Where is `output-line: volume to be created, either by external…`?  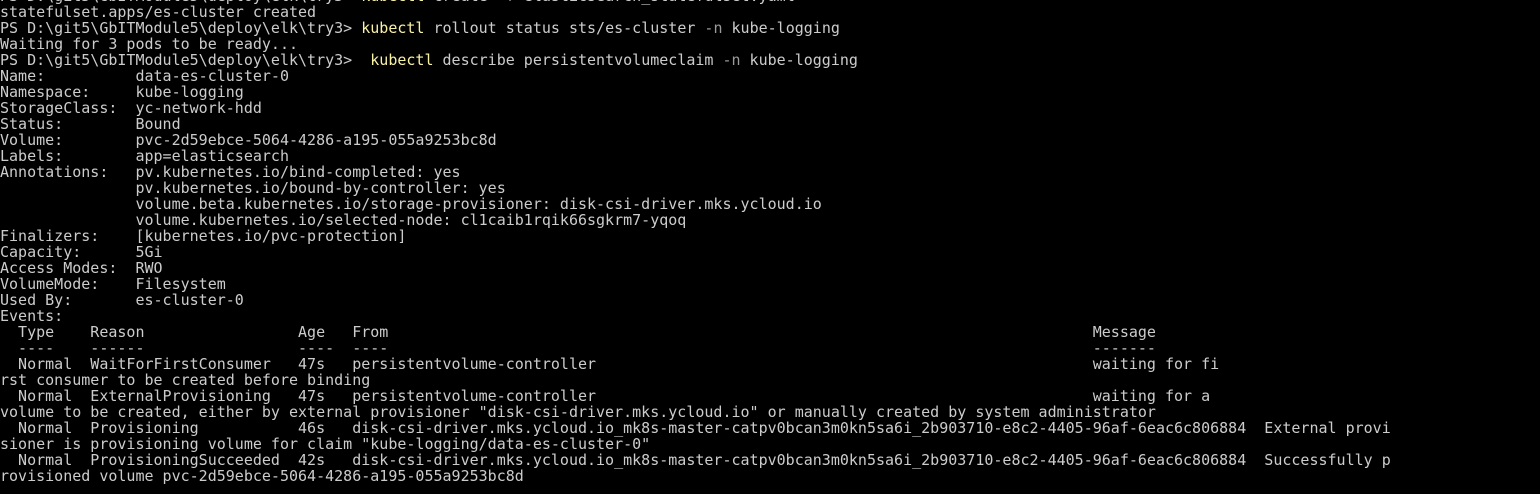 output-line: volume to be created, either by external… is located at coordinates (578, 412).